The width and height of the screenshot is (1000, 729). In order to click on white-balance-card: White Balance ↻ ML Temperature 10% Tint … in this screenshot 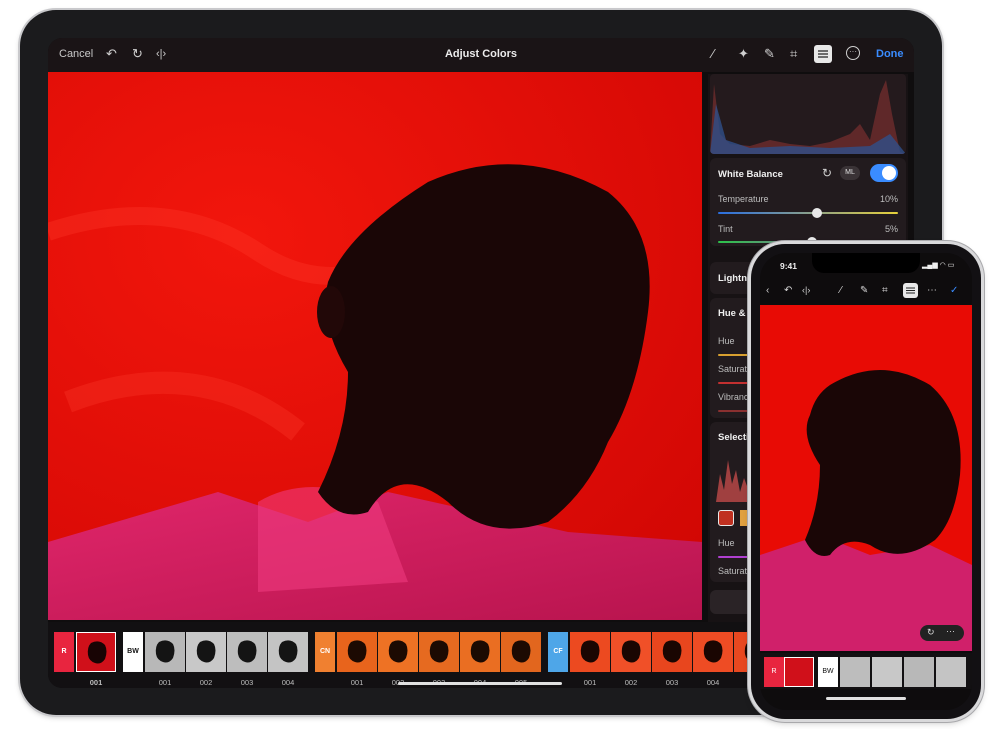, I will do `click(808, 202)`.